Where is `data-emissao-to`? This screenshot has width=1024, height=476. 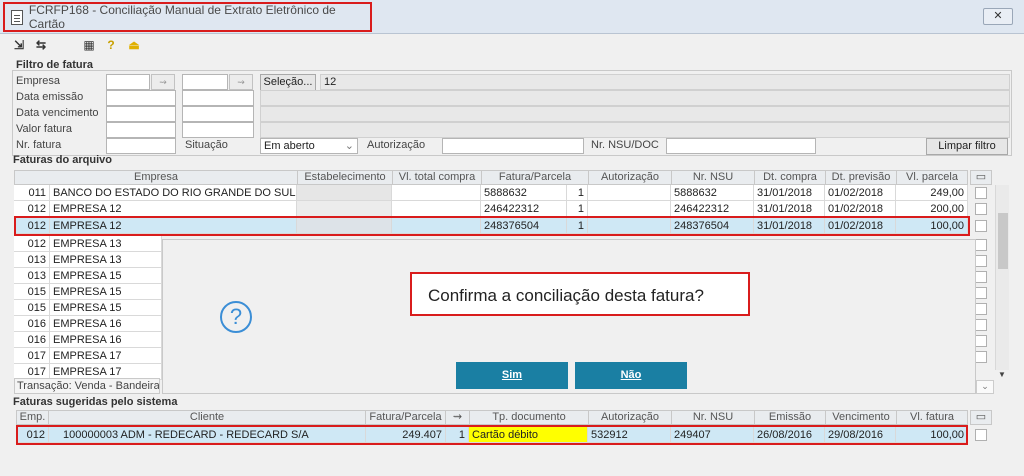 data-emissao-to is located at coordinates (218, 98).